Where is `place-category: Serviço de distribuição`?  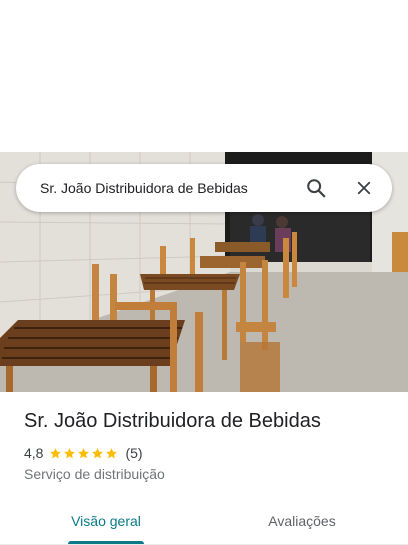
place-category: Serviço de distribuição is located at coordinates (94, 474).